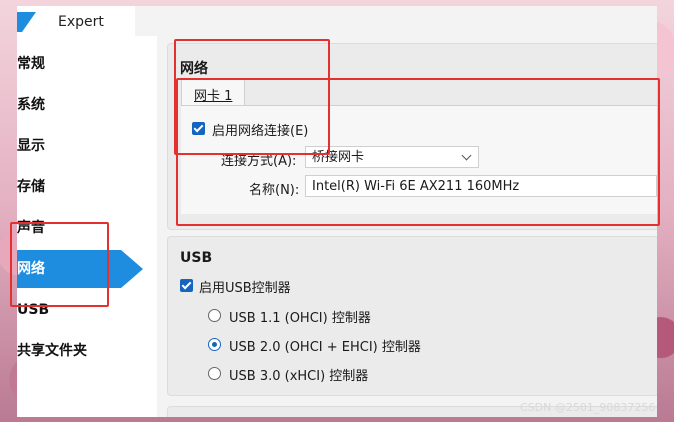 This screenshot has height=422, width=674. Describe the element at coordinates (81, 22) in the screenshot. I see `expert-mode-label: Expert` at that location.